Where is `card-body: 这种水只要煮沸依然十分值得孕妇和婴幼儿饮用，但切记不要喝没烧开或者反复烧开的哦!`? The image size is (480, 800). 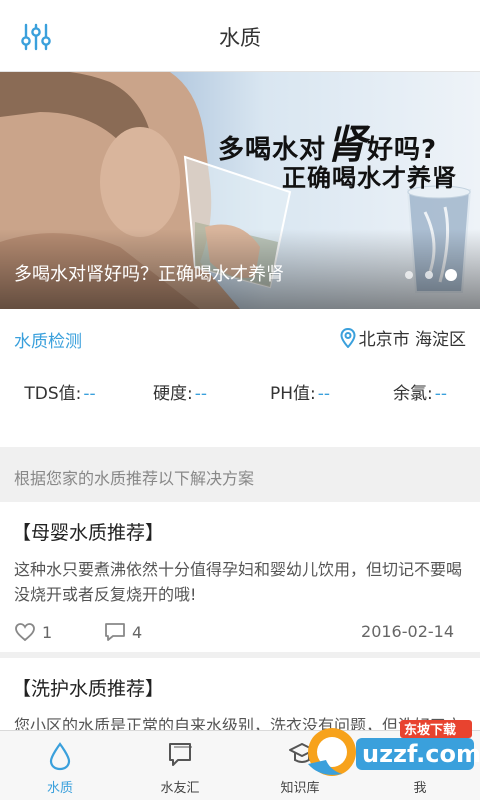
card-body: 这种水只要煮沸依然十分值得孕妇和婴幼儿饮用，但切记不要喝没烧开或者反复烧开的哦! is located at coordinates (238, 582).